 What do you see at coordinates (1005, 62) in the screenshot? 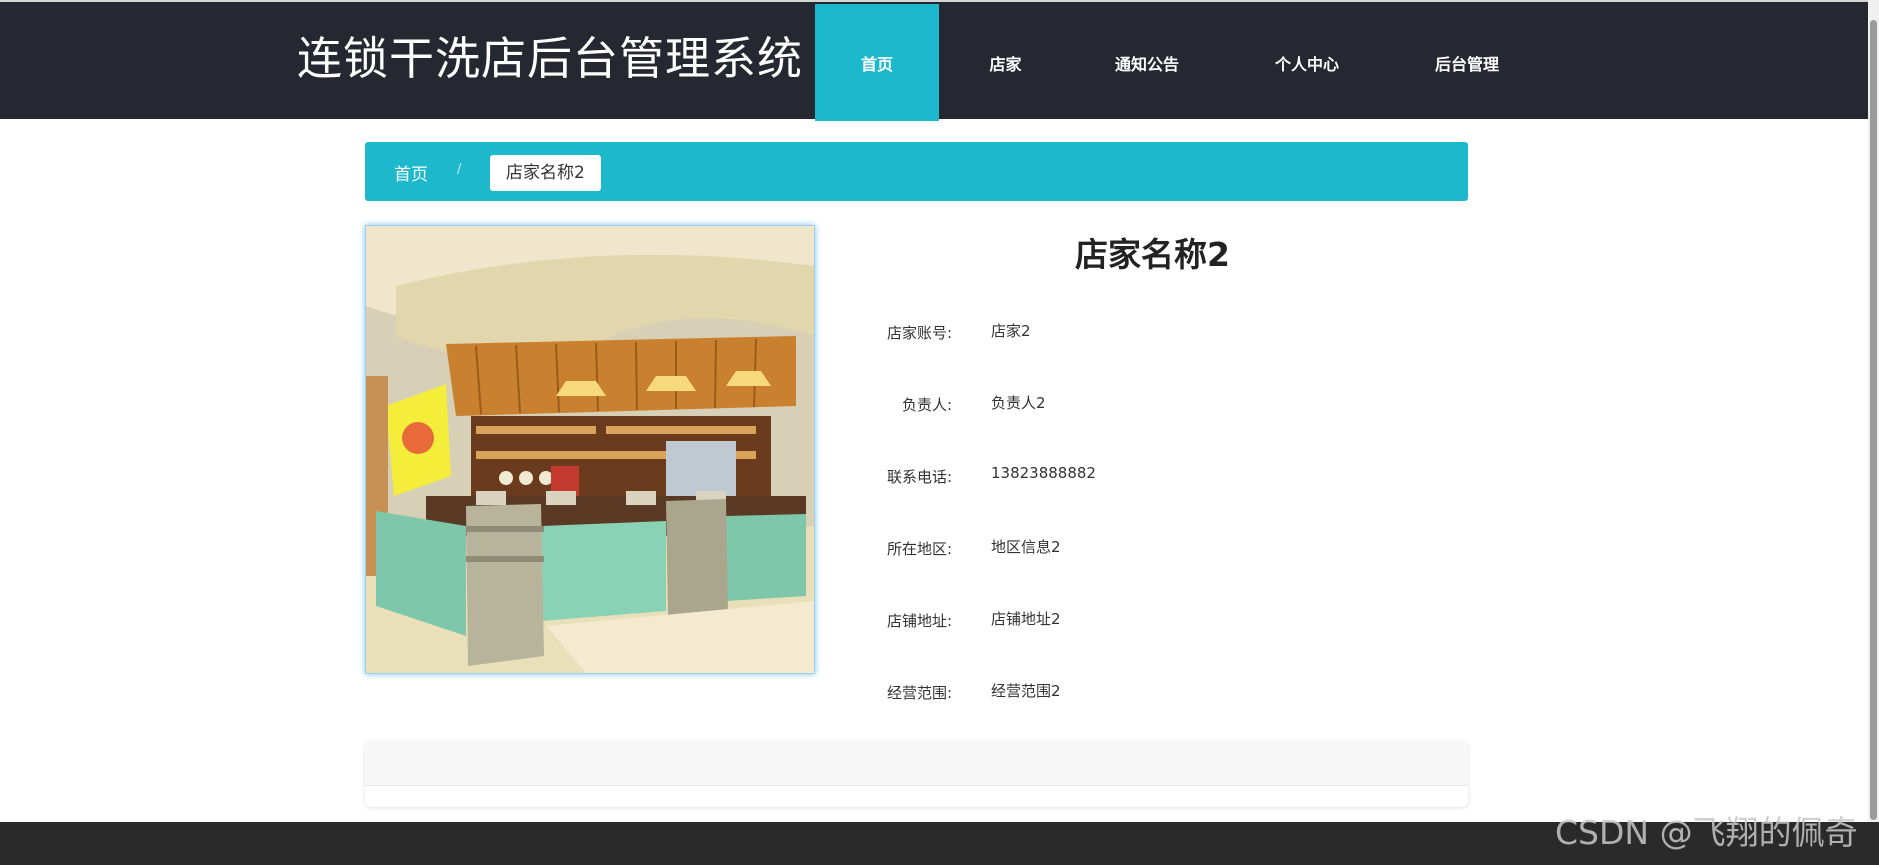
I see `nav-stores: 店家` at bounding box center [1005, 62].